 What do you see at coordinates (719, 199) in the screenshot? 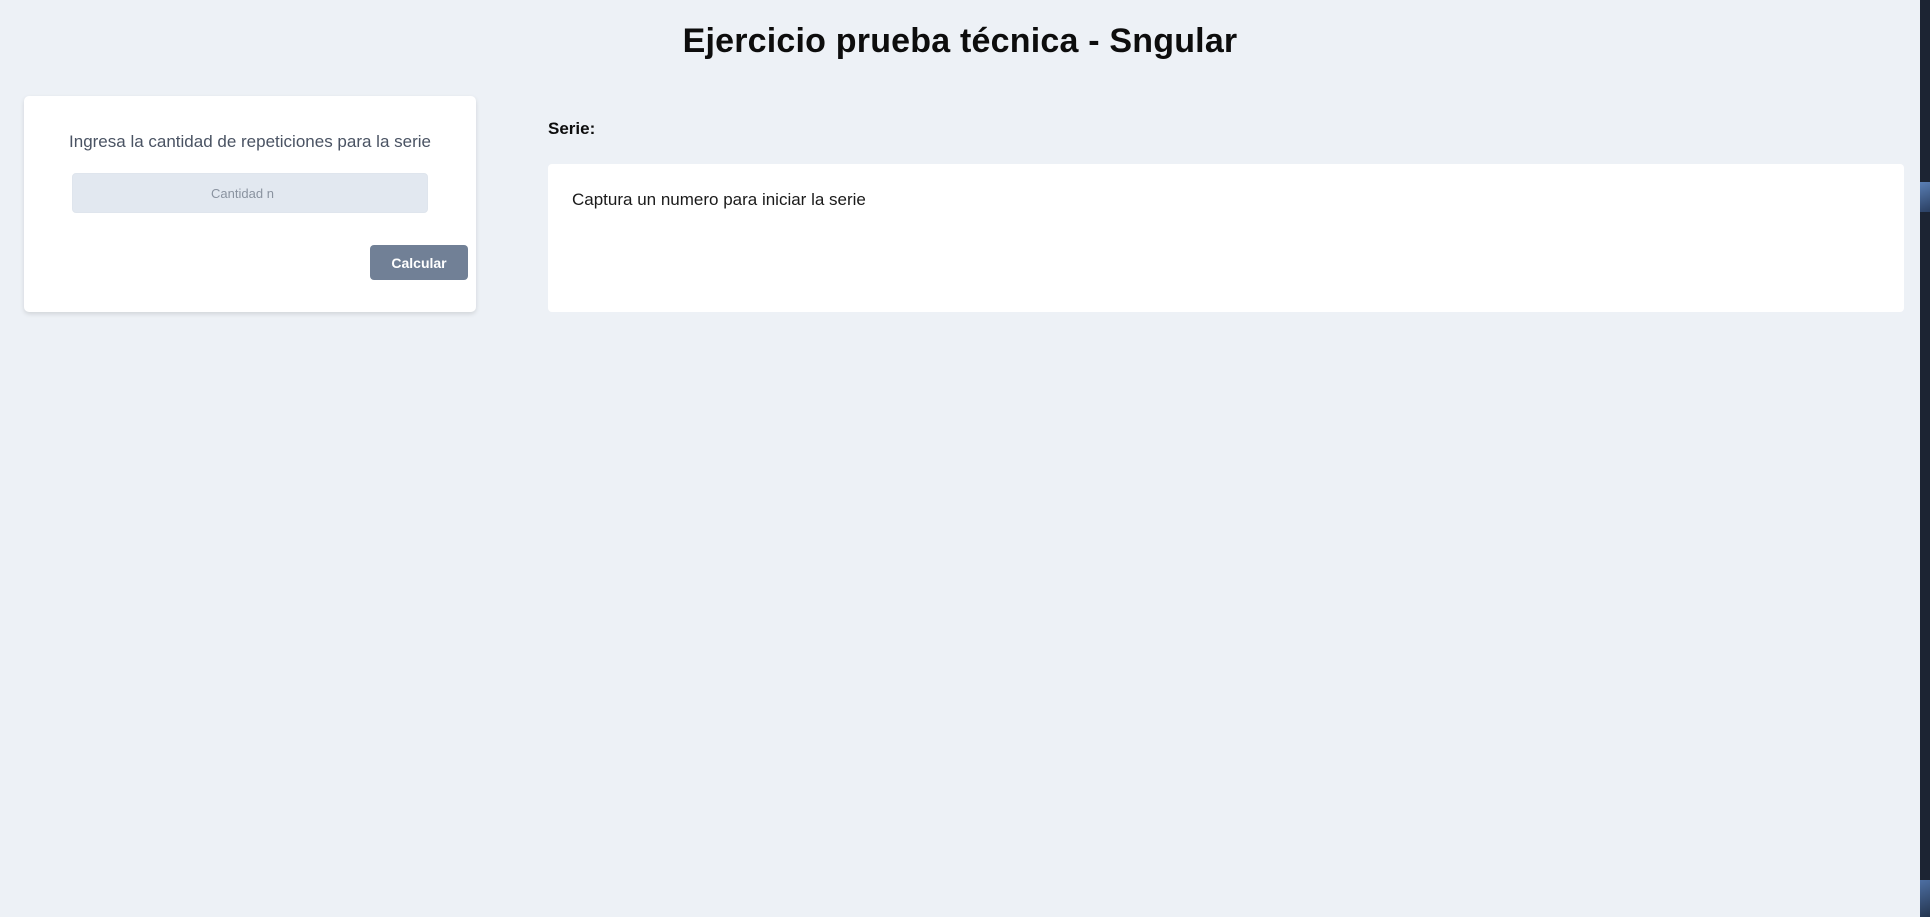
I see `series-message: Captura un numero para iniciar la serie` at bounding box center [719, 199].